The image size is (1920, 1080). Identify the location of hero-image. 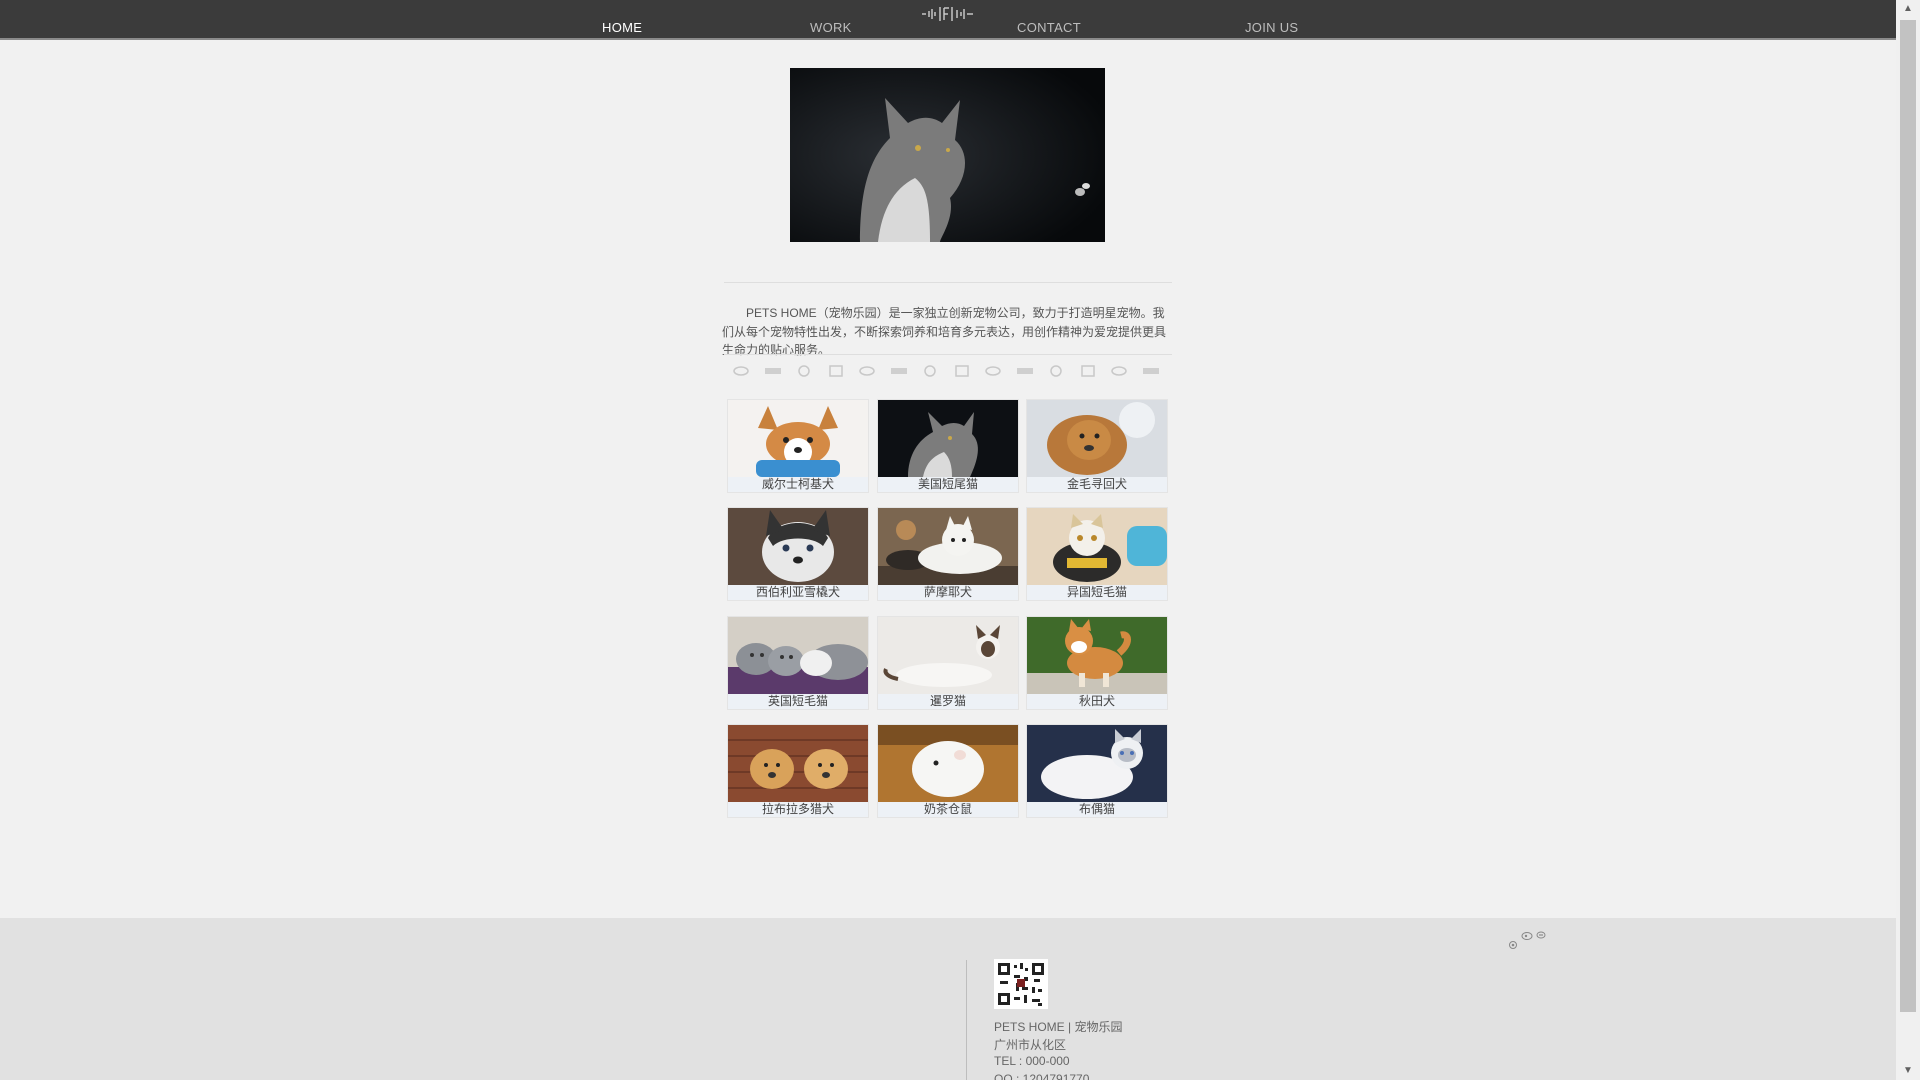
(947, 155).